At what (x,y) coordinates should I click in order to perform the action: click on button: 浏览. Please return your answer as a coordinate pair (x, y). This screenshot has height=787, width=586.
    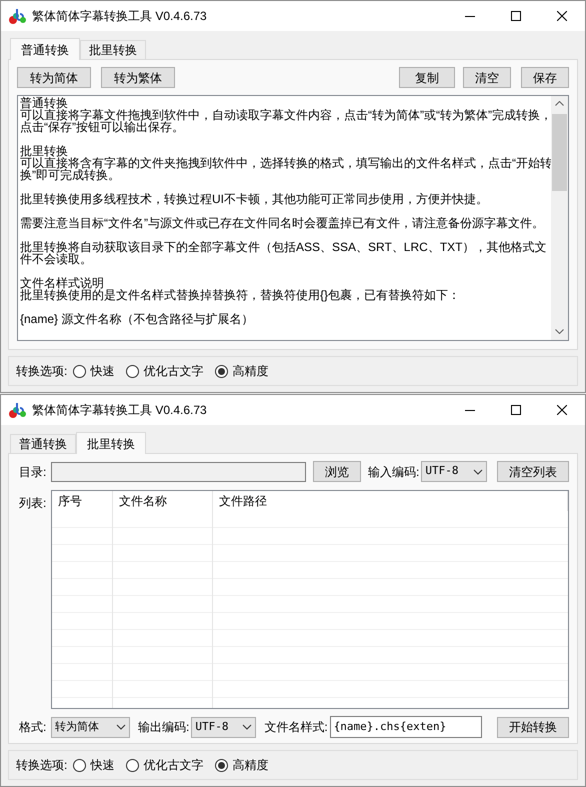
    Looking at the image, I should click on (337, 471).